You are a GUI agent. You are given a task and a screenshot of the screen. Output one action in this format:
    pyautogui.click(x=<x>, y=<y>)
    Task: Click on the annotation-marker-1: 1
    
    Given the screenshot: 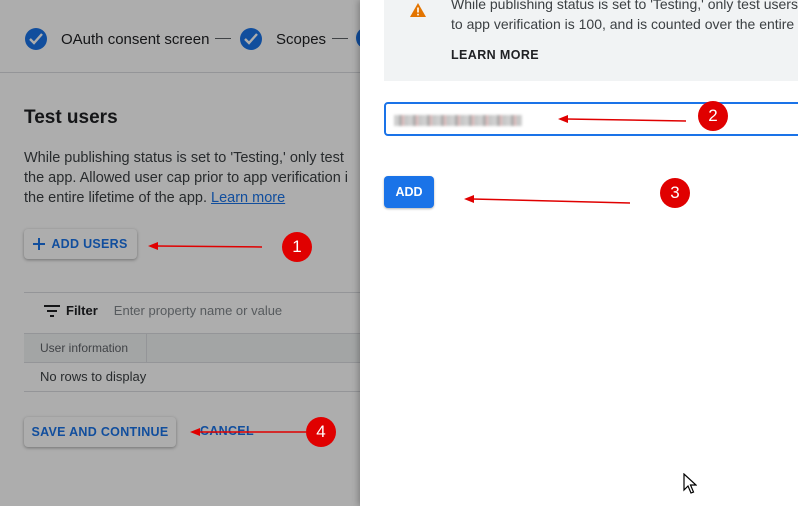 What is the action you would take?
    pyautogui.click(x=297, y=247)
    